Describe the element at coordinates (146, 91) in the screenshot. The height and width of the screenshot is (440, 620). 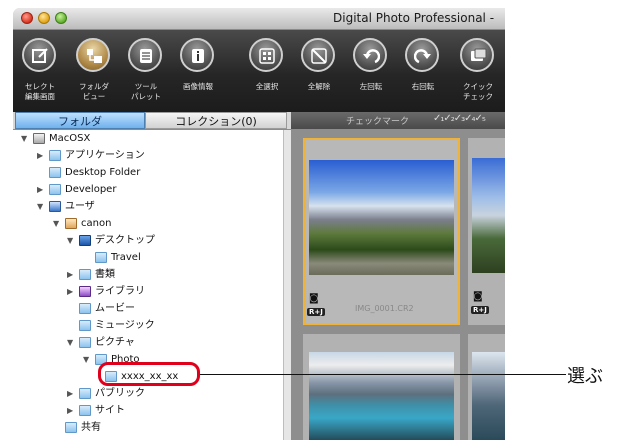
I see `tool-palette-label: ツール パレット` at that location.